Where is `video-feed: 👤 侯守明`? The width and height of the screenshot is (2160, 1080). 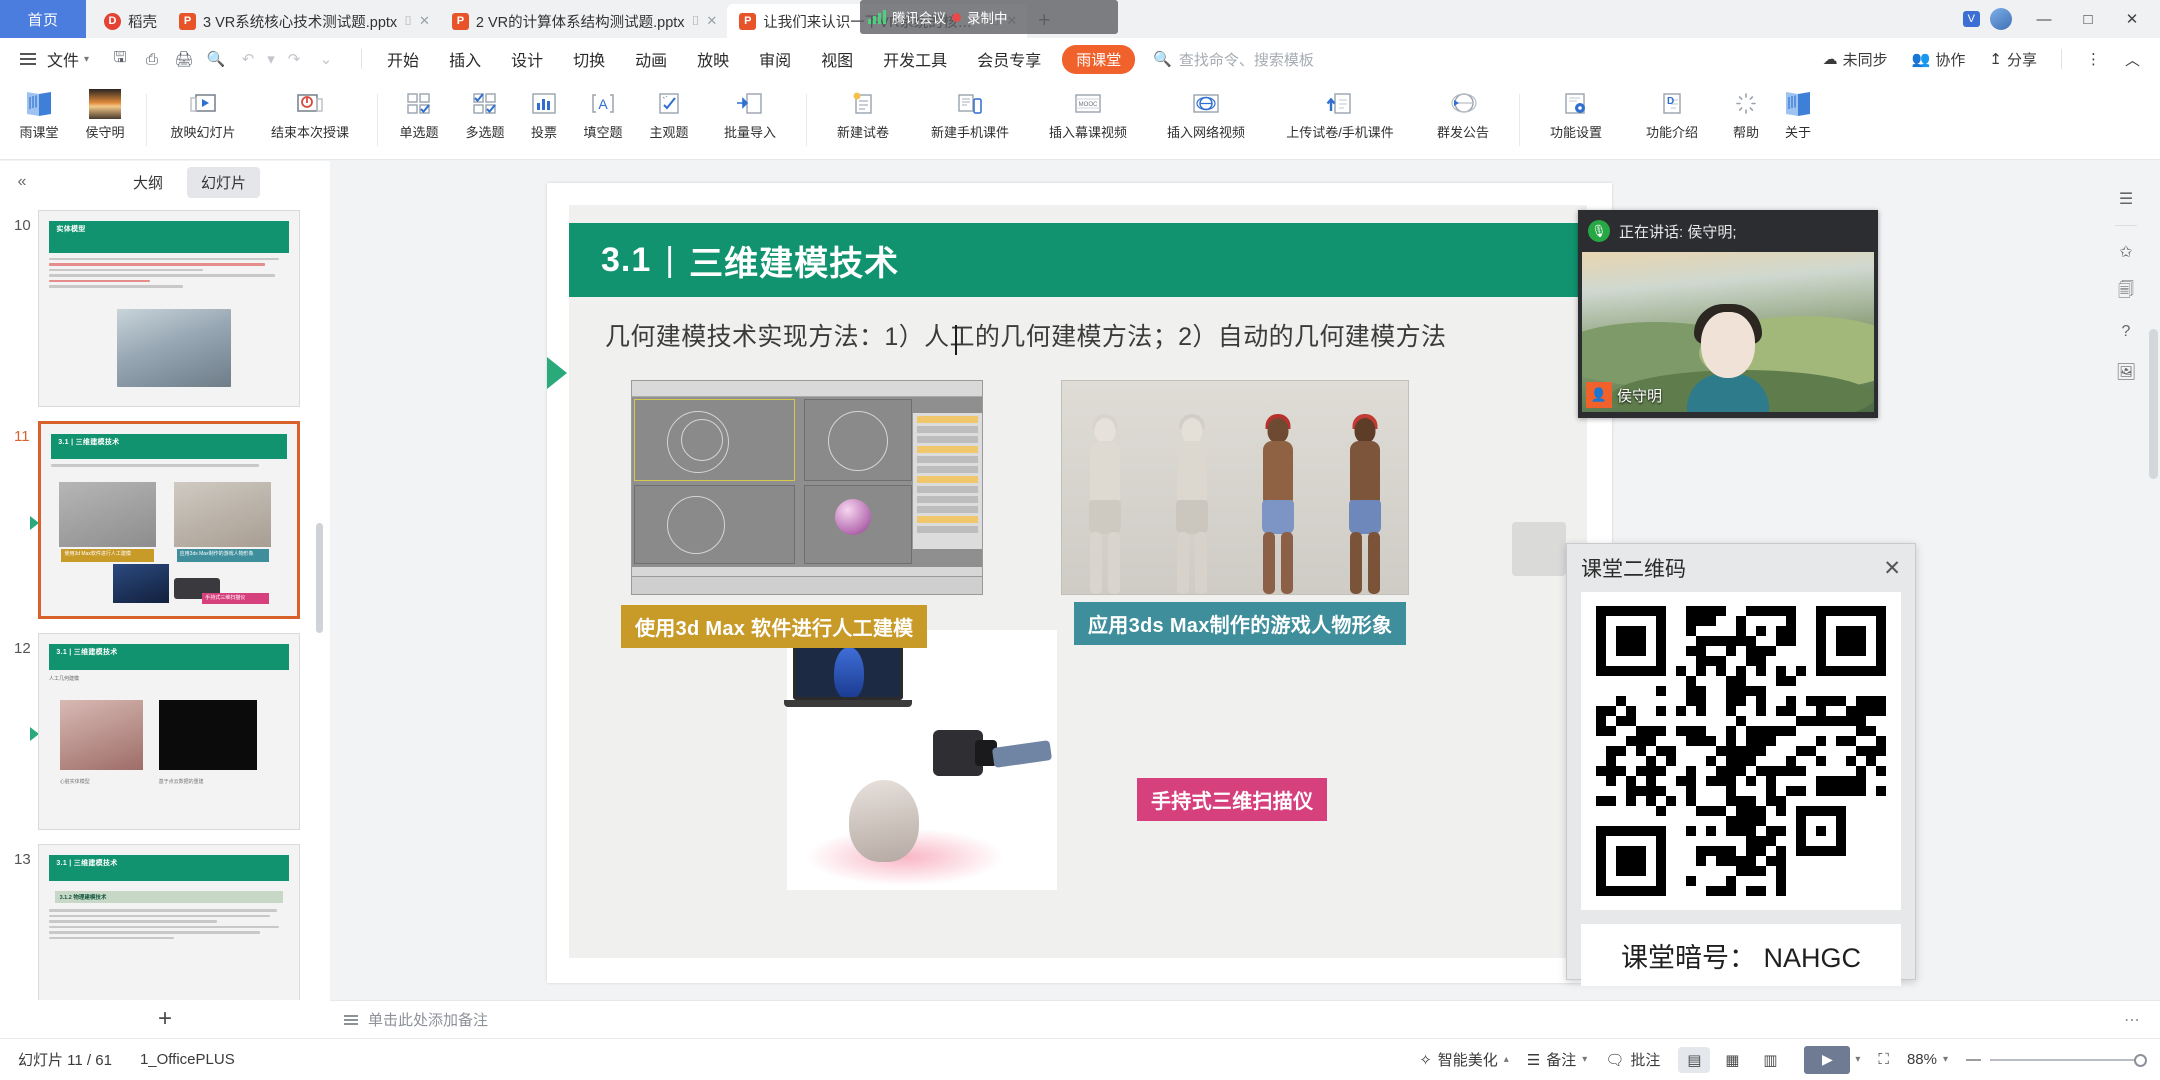 video-feed: 👤 侯守明 is located at coordinates (1728, 332).